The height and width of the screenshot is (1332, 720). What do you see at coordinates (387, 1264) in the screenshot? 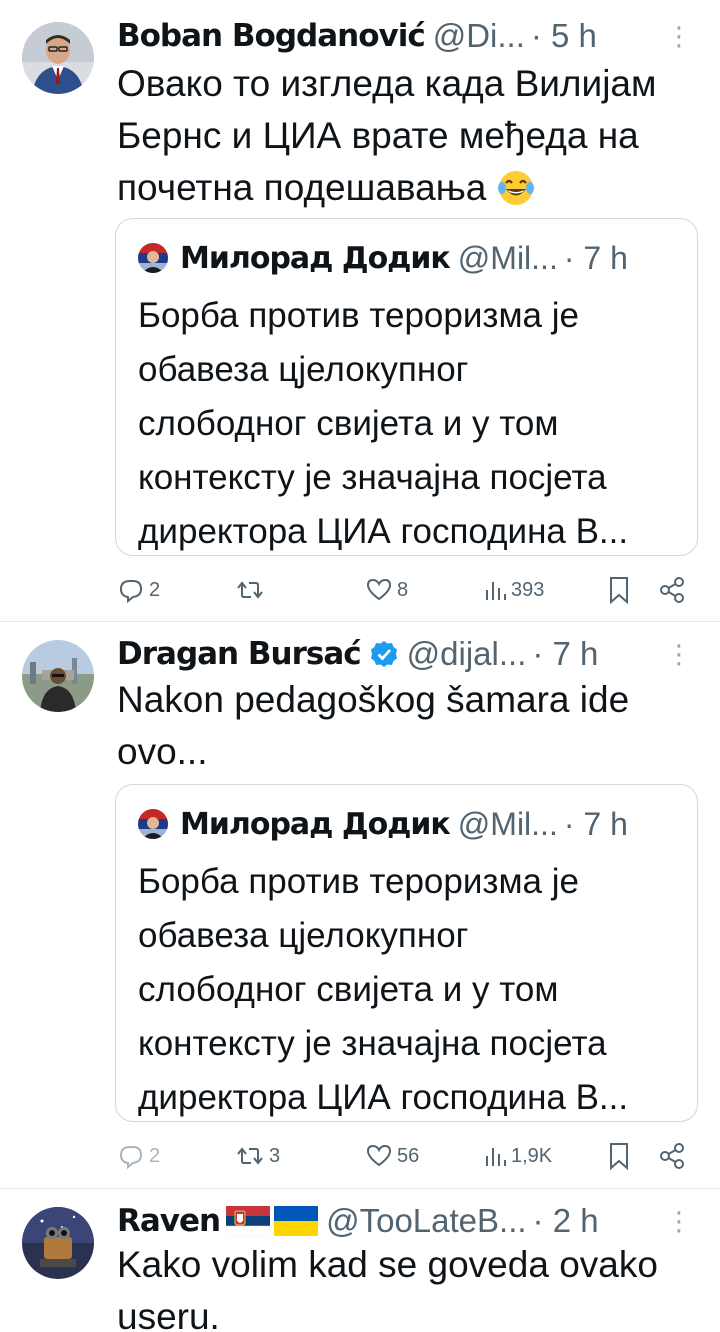
I see `tweet-text-line: Kako volim kad se goveda ovako` at bounding box center [387, 1264].